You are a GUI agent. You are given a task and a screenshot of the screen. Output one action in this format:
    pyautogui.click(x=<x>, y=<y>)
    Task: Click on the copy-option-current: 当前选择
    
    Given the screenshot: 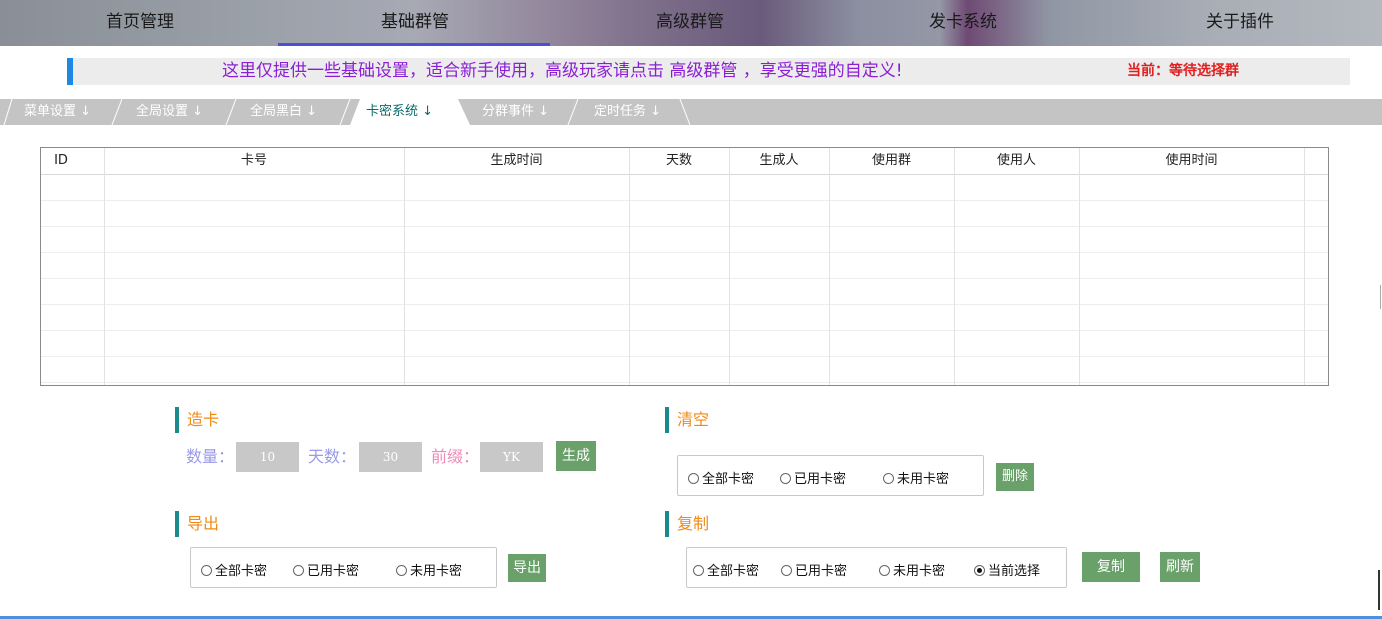 What is the action you would take?
    pyautogui.click(x=1007, y=569)
    